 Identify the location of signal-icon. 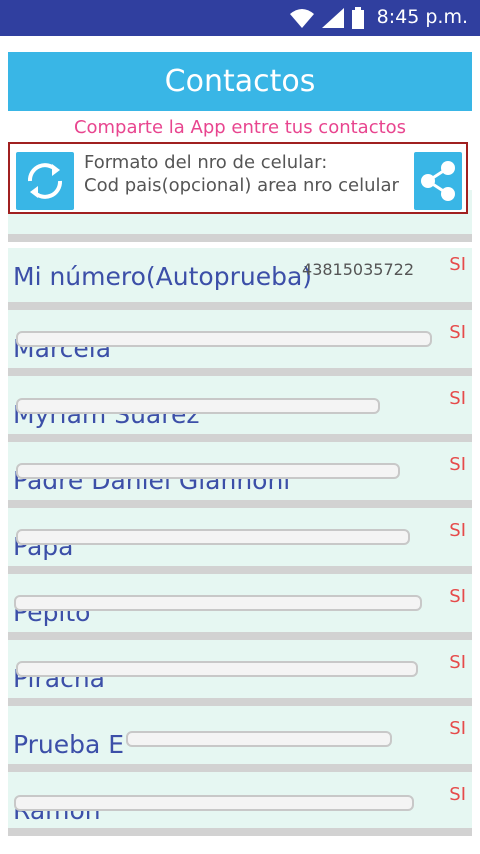
(333, 18).